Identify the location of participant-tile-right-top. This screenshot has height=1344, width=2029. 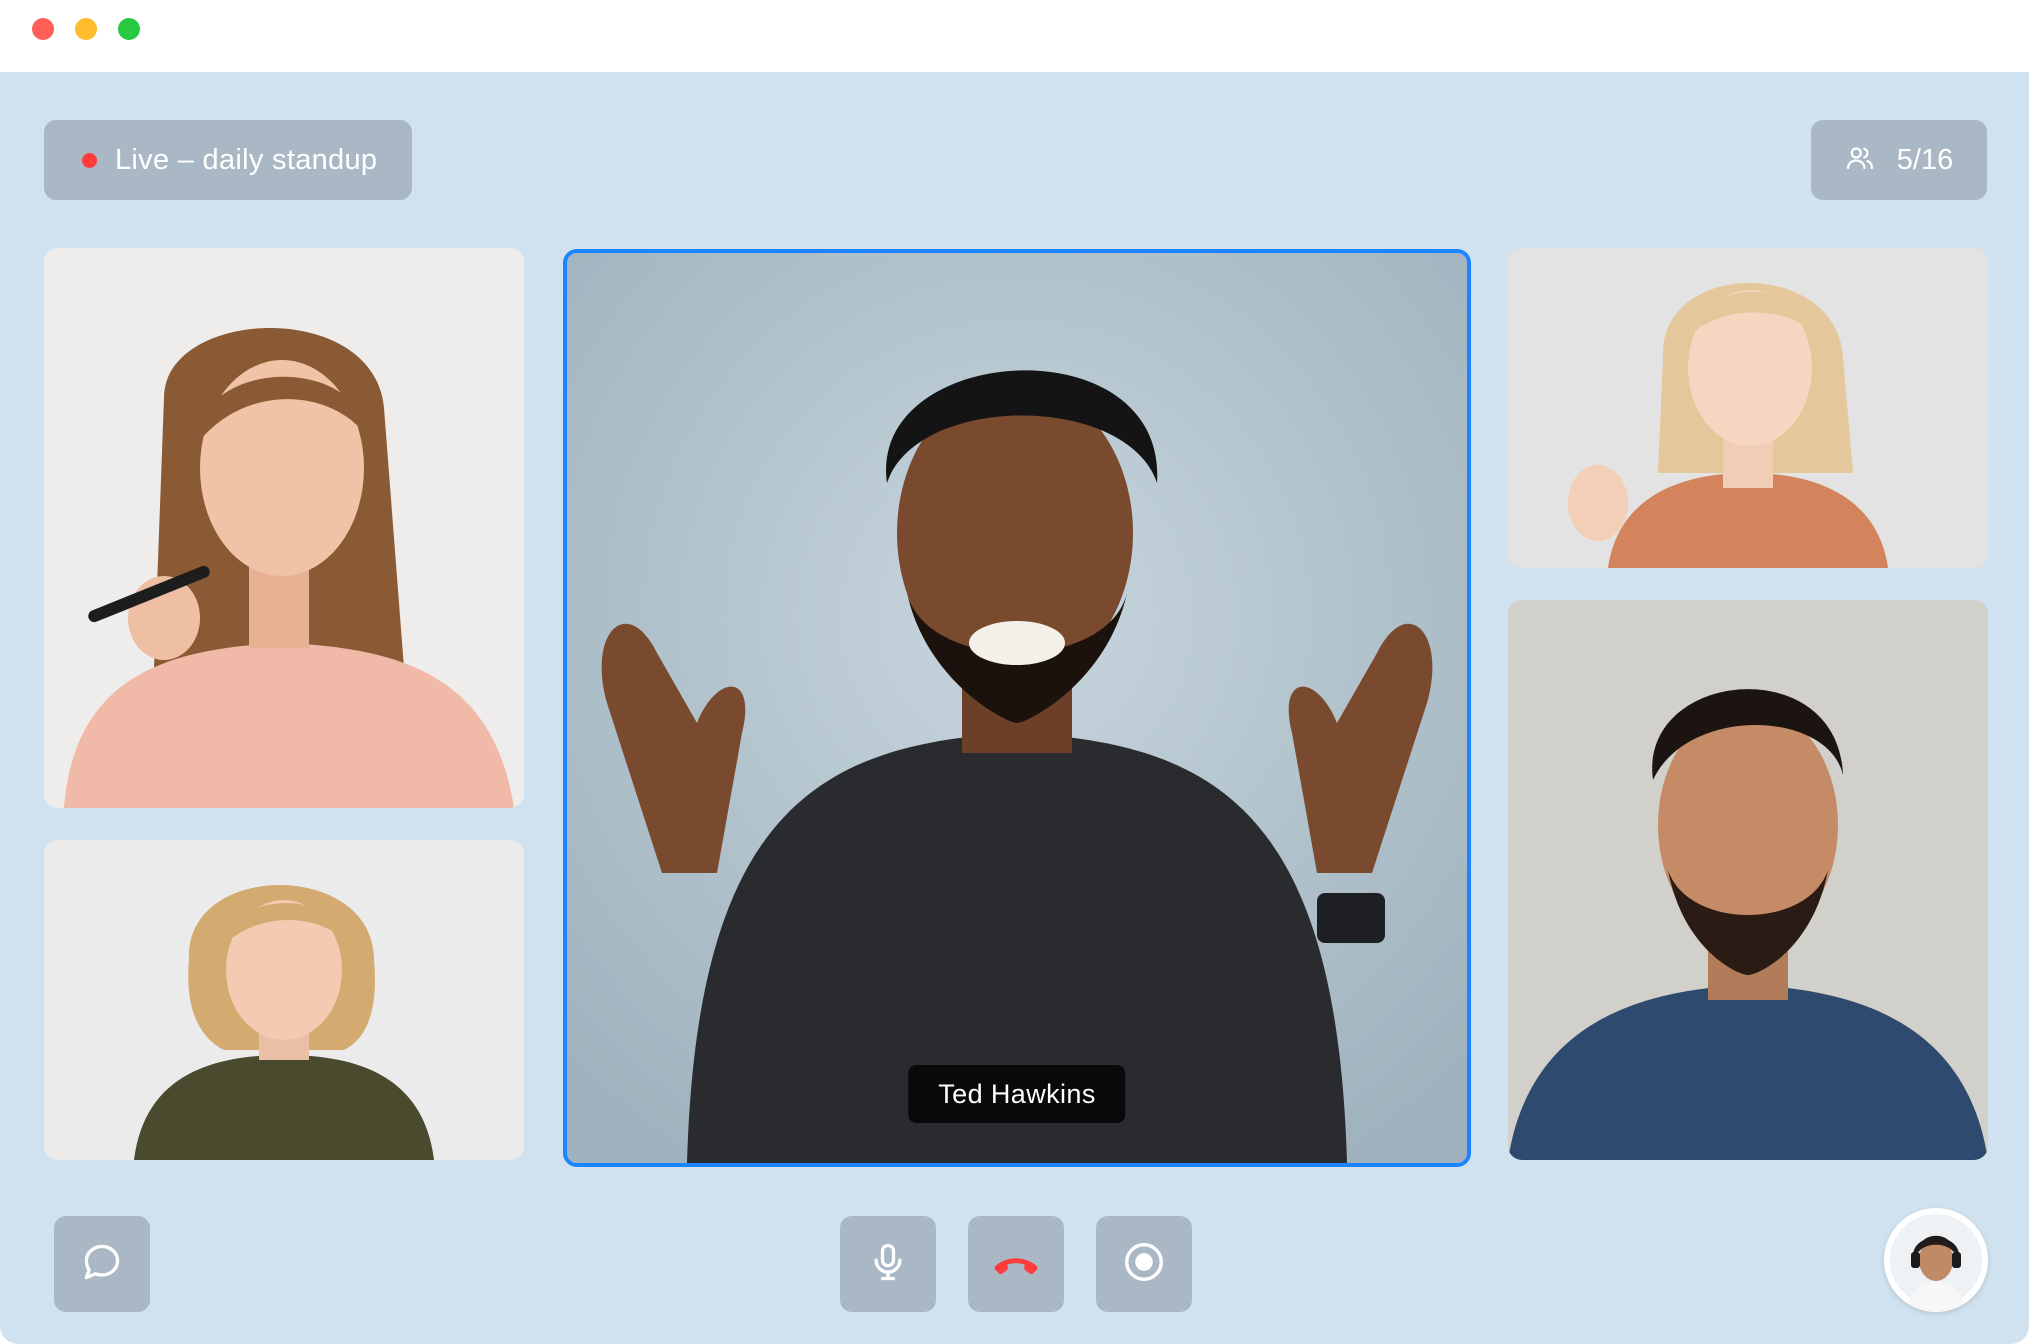
(1748, 408).